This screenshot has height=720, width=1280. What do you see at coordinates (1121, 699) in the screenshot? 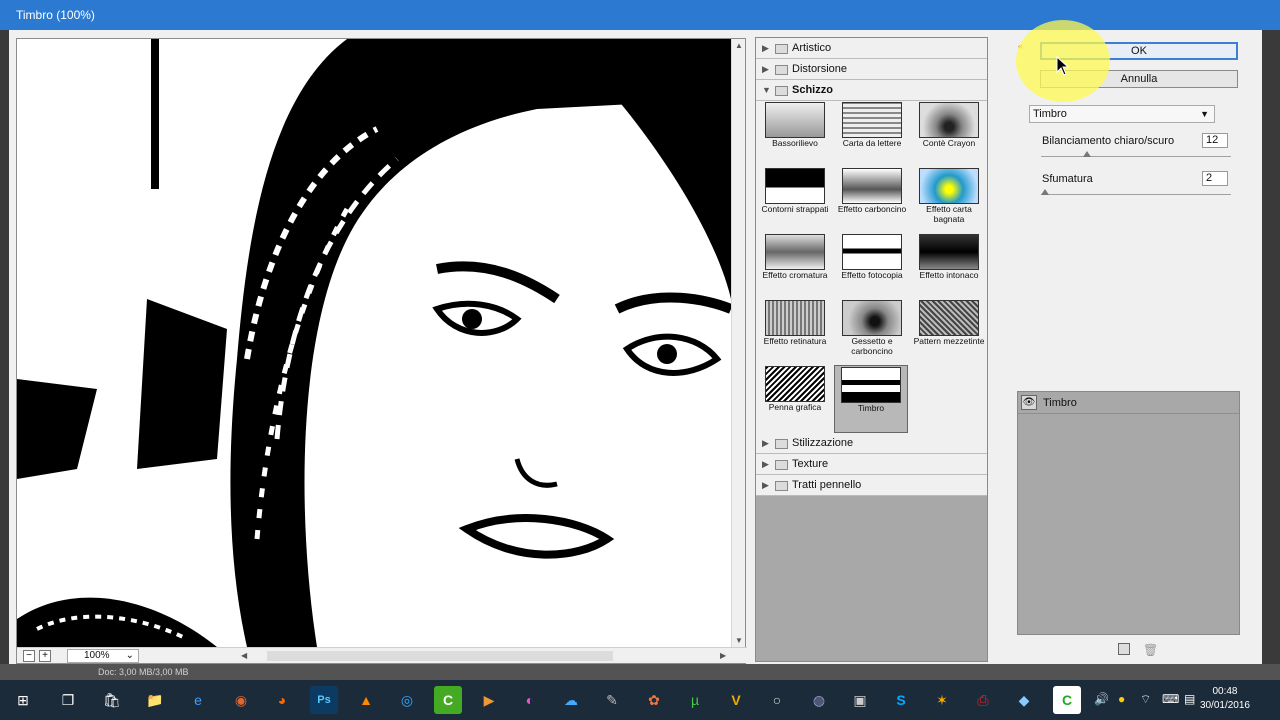
I see `tray-app-icon: ●` at bounding box center [1121, 699].